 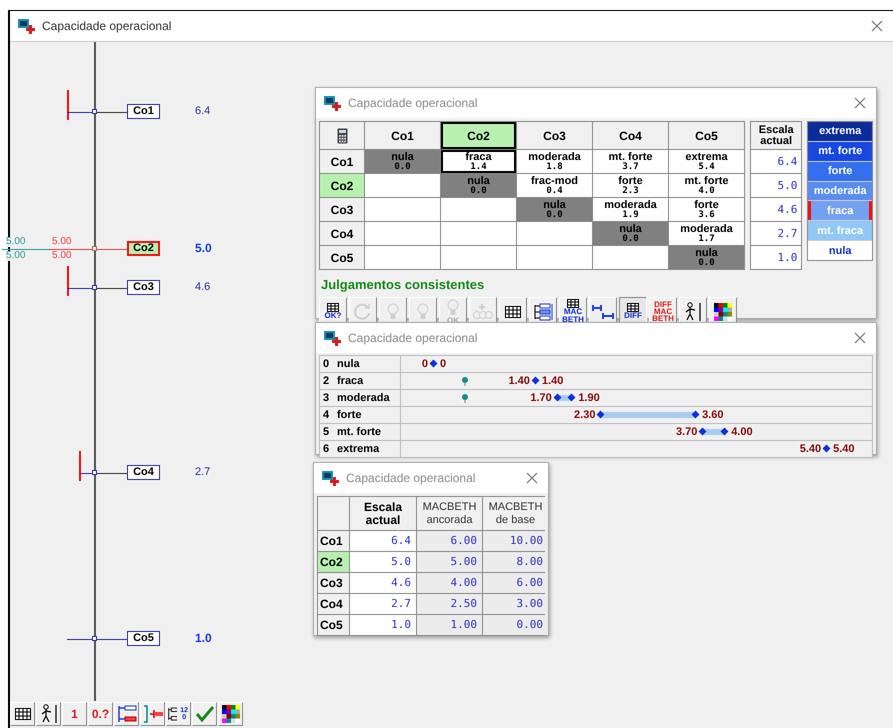 I want to click on table-cell: 0.00, so click(x=515, y=625).